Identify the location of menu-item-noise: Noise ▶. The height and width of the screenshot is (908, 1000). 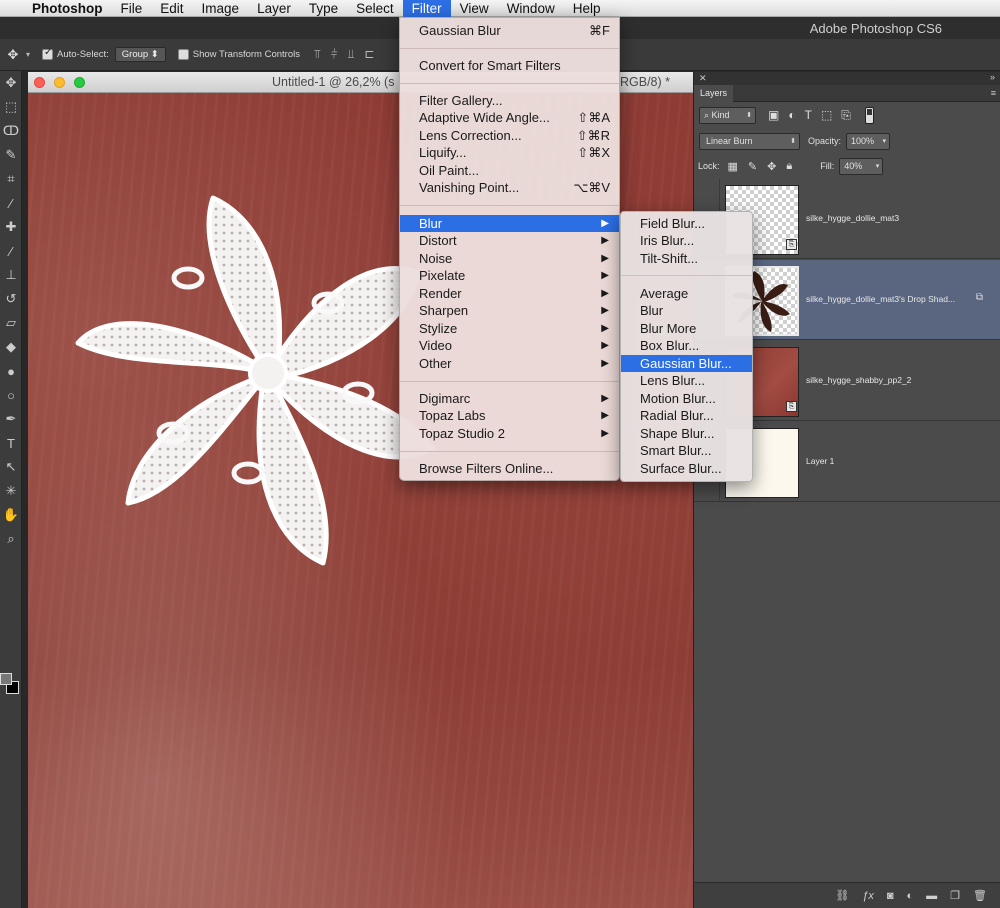
(509, 258).